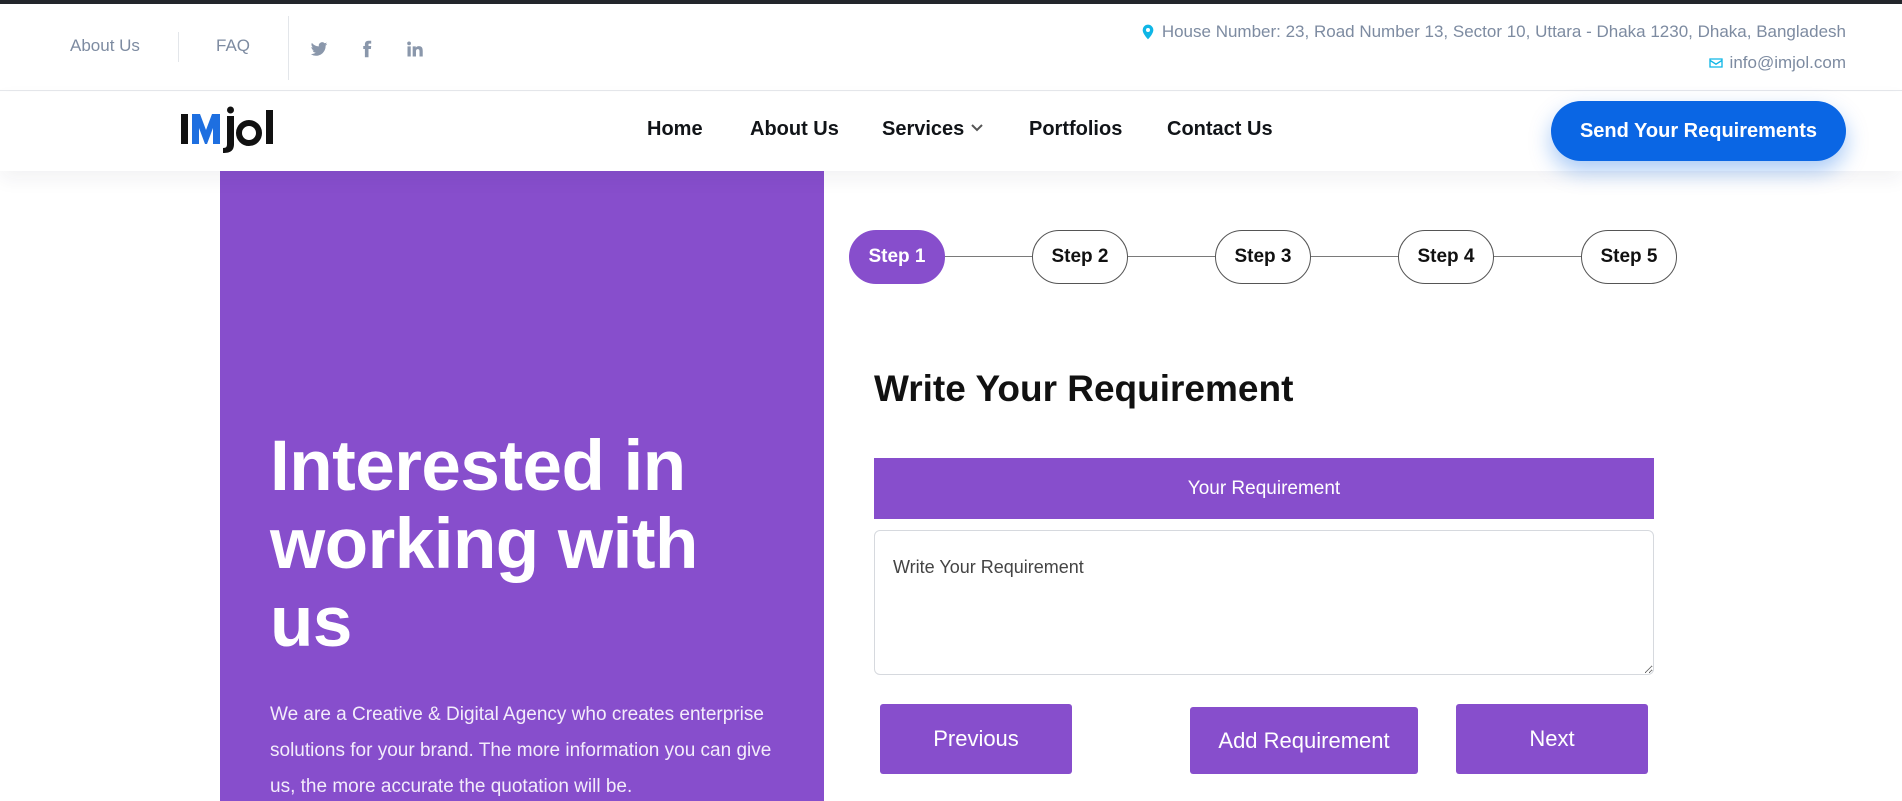  What do you see at coordinates (233, 46) in the screenshot?
I see `topbar-faq-link: FAQ` at bounding box center [233, 46].